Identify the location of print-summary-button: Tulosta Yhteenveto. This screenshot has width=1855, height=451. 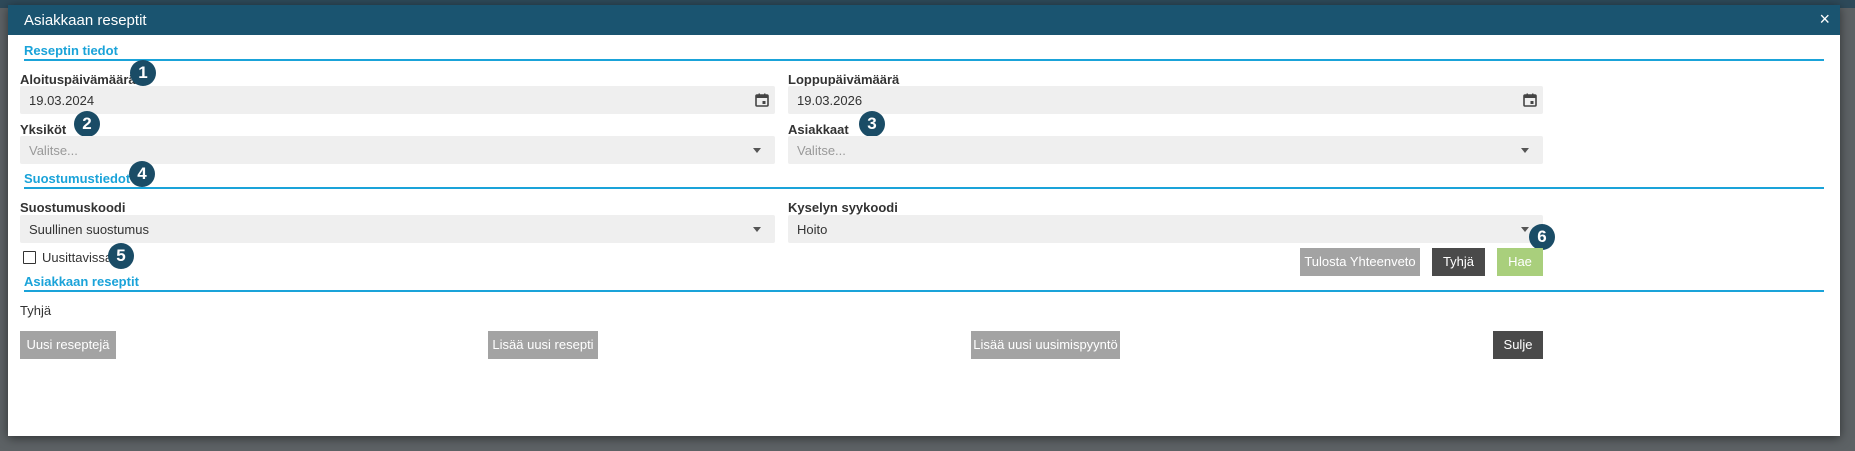
(1360, 262).